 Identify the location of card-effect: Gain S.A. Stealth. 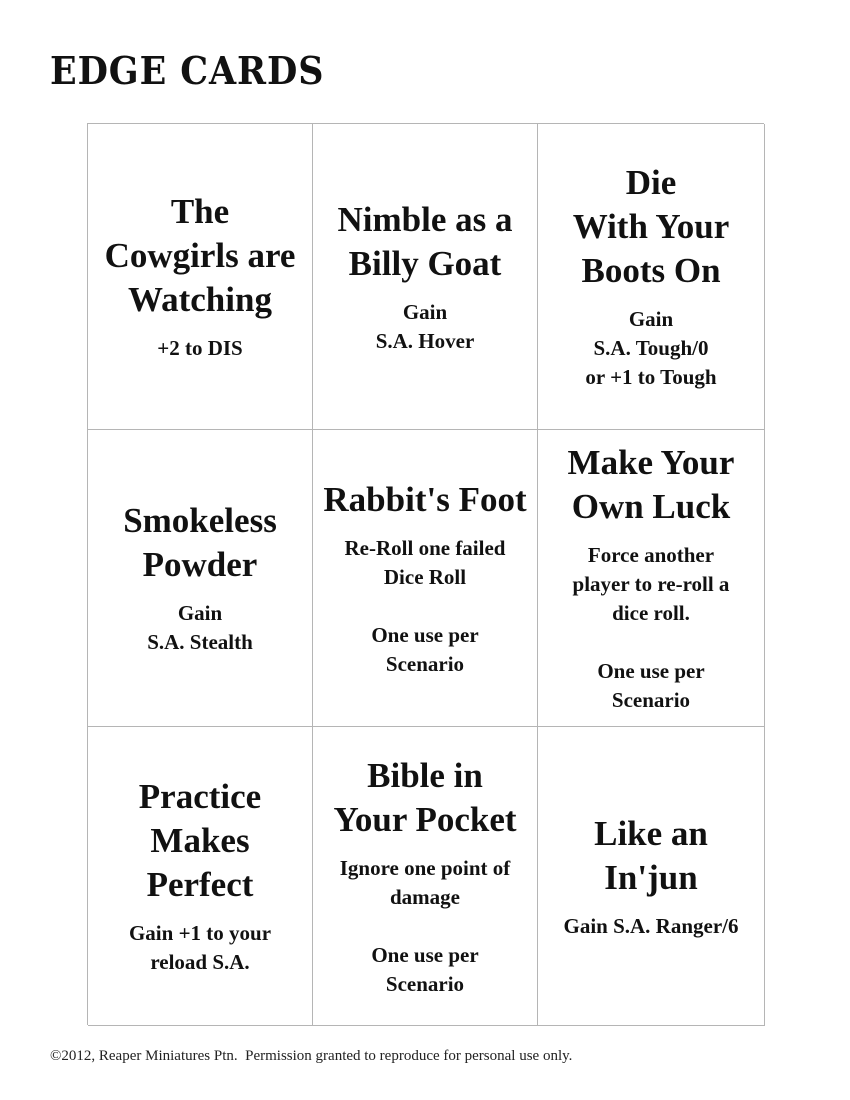
(200, 627).